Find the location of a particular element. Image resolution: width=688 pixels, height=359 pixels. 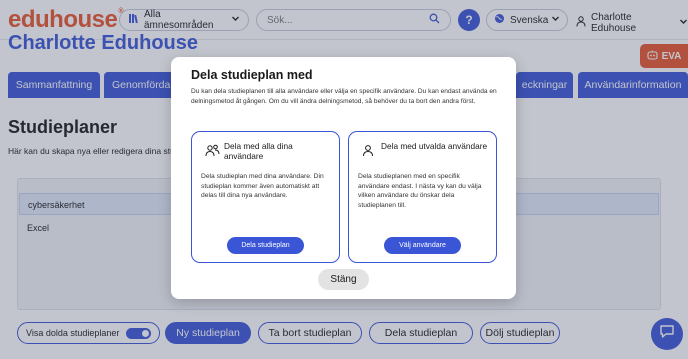

share-study-plan-all-button: Dela studieplan is located at coordinates (265, 245).